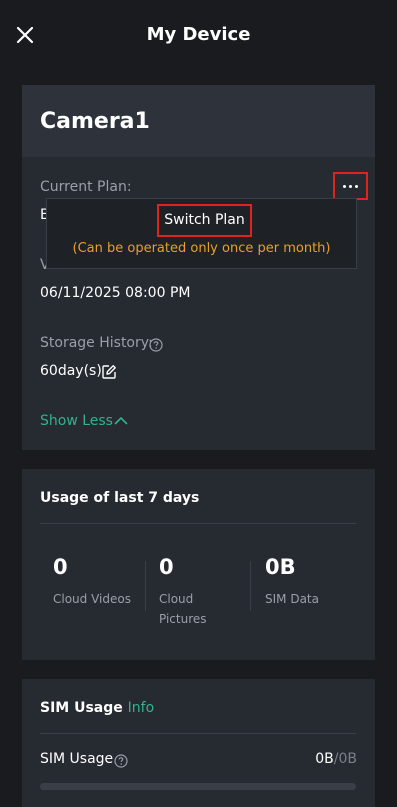 The width and height of the screenshot is (397, 807). Describe the element at coordinates (120, 498) in the screenshot. I see `usage-title: Usage of last 7 days` at that location.